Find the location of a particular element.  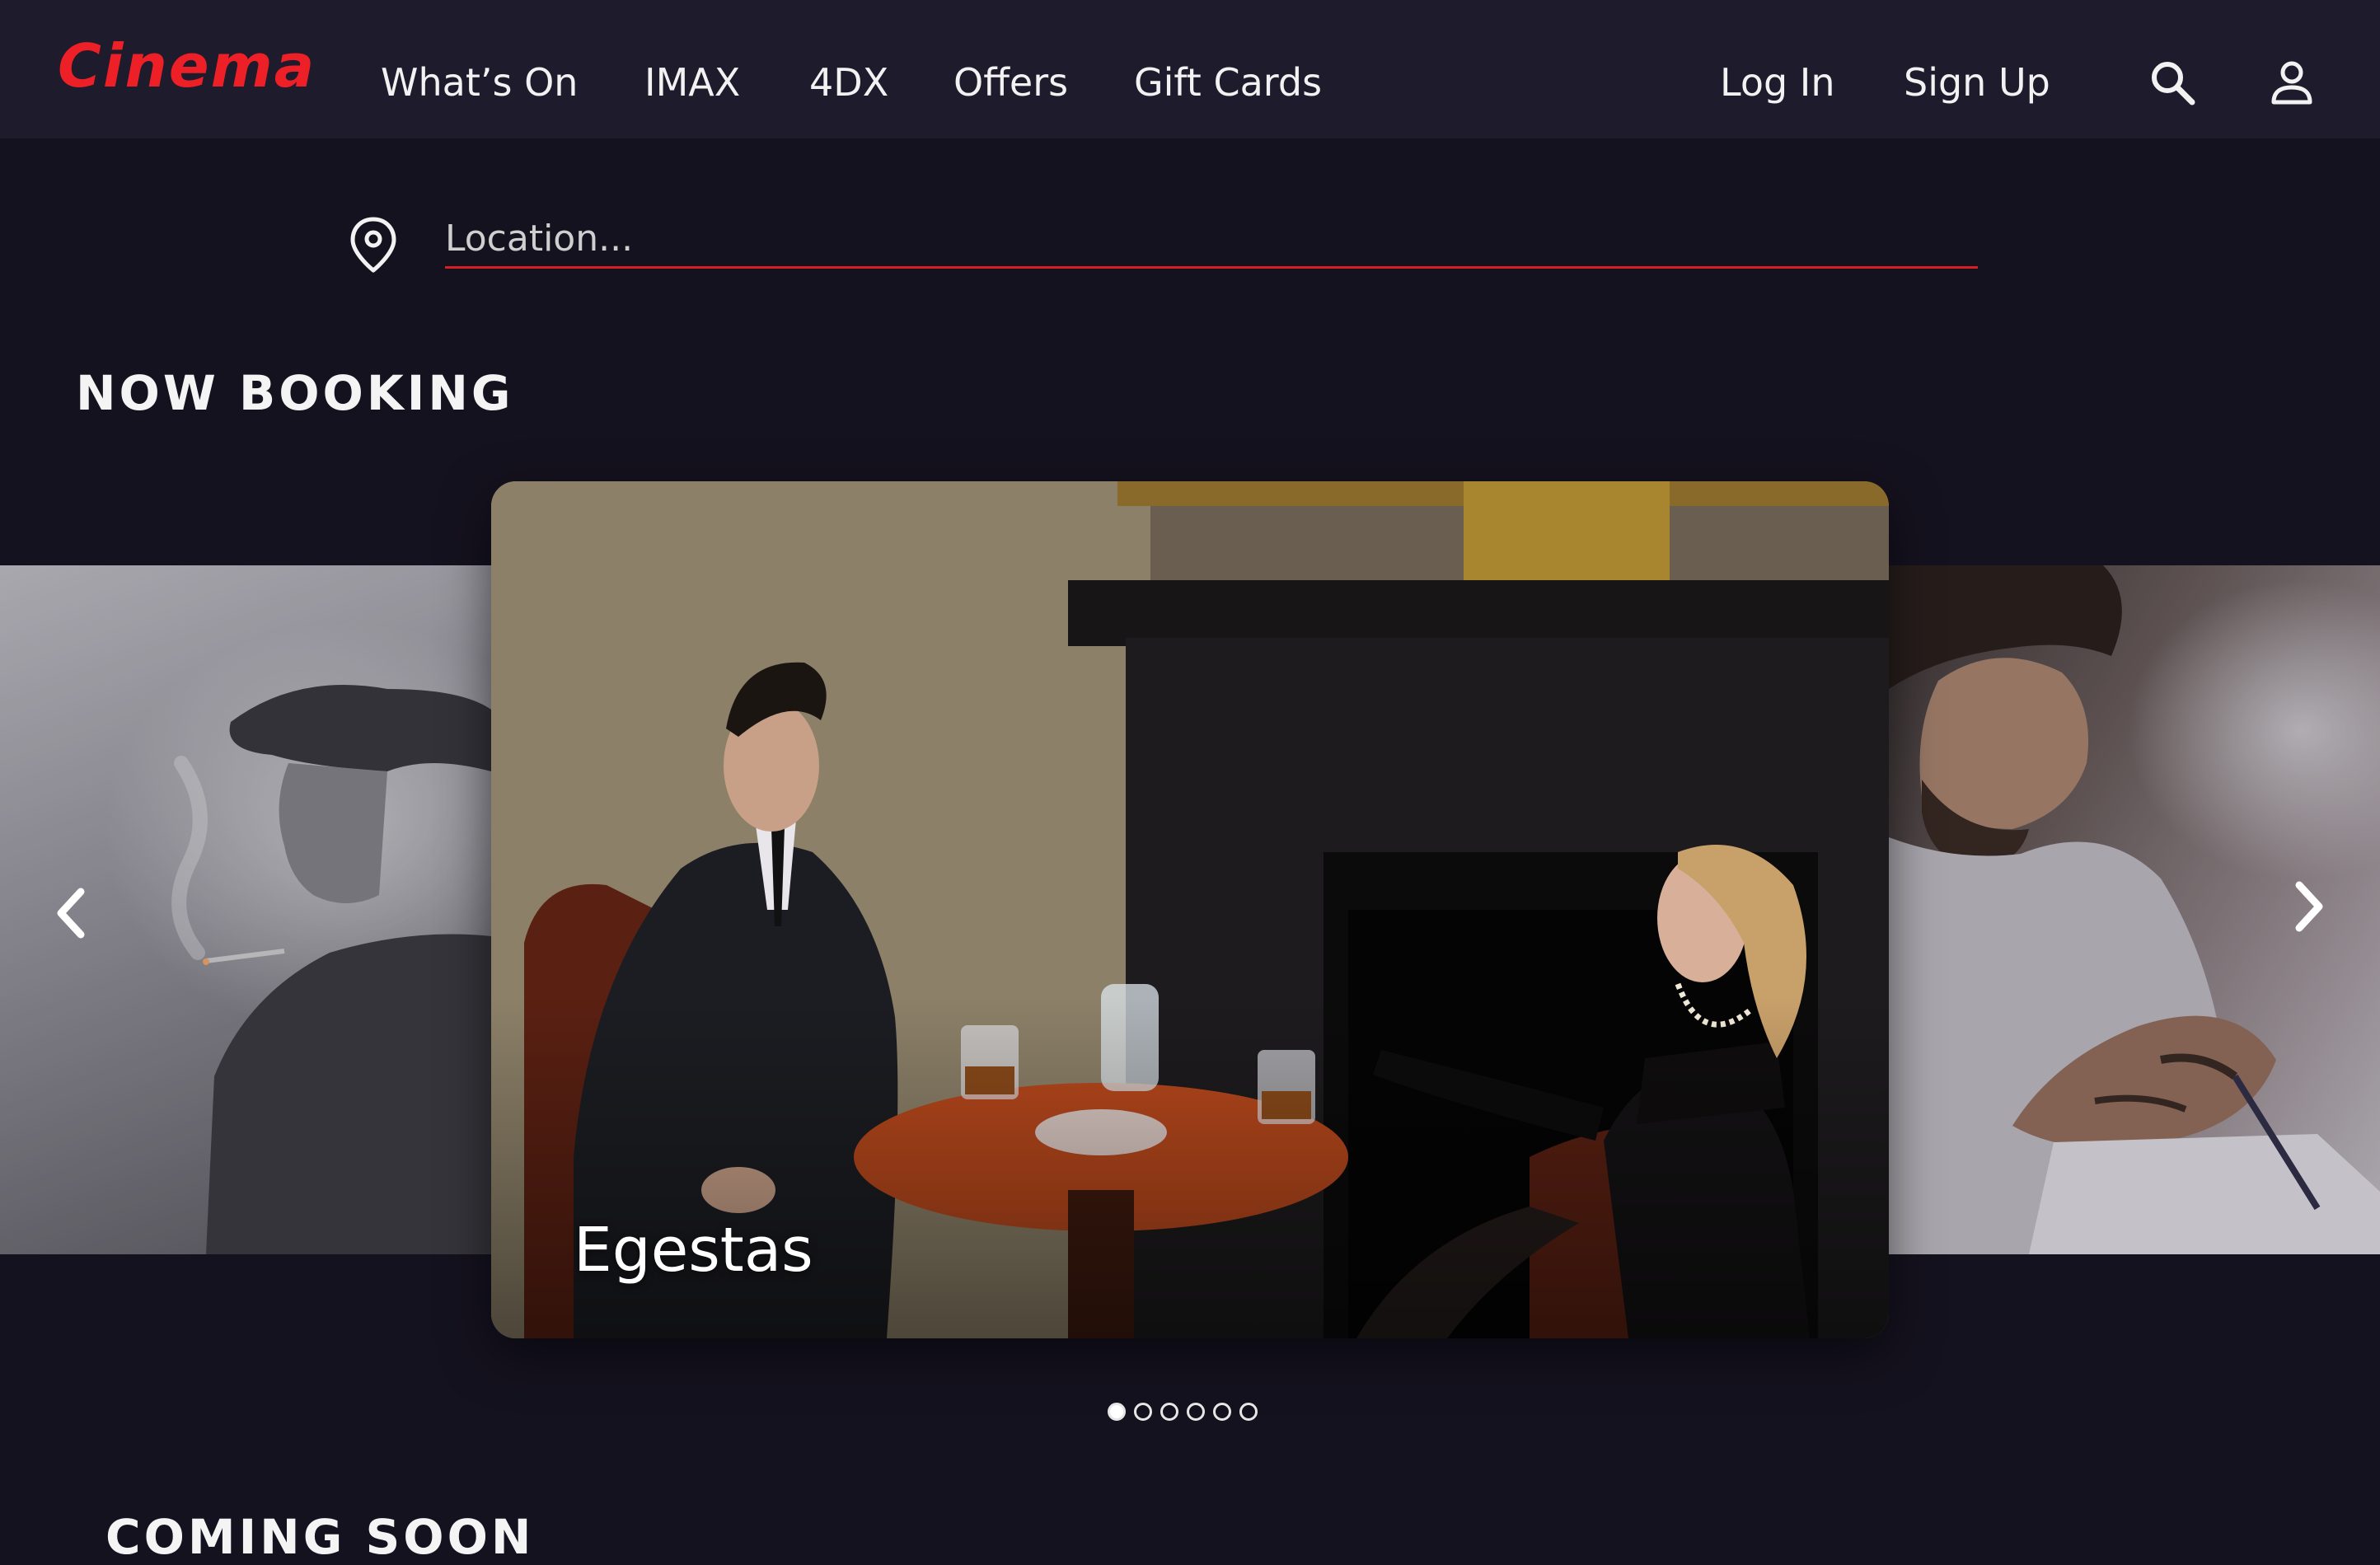

carousel-pagination is located at coordinates (1183, 1415).